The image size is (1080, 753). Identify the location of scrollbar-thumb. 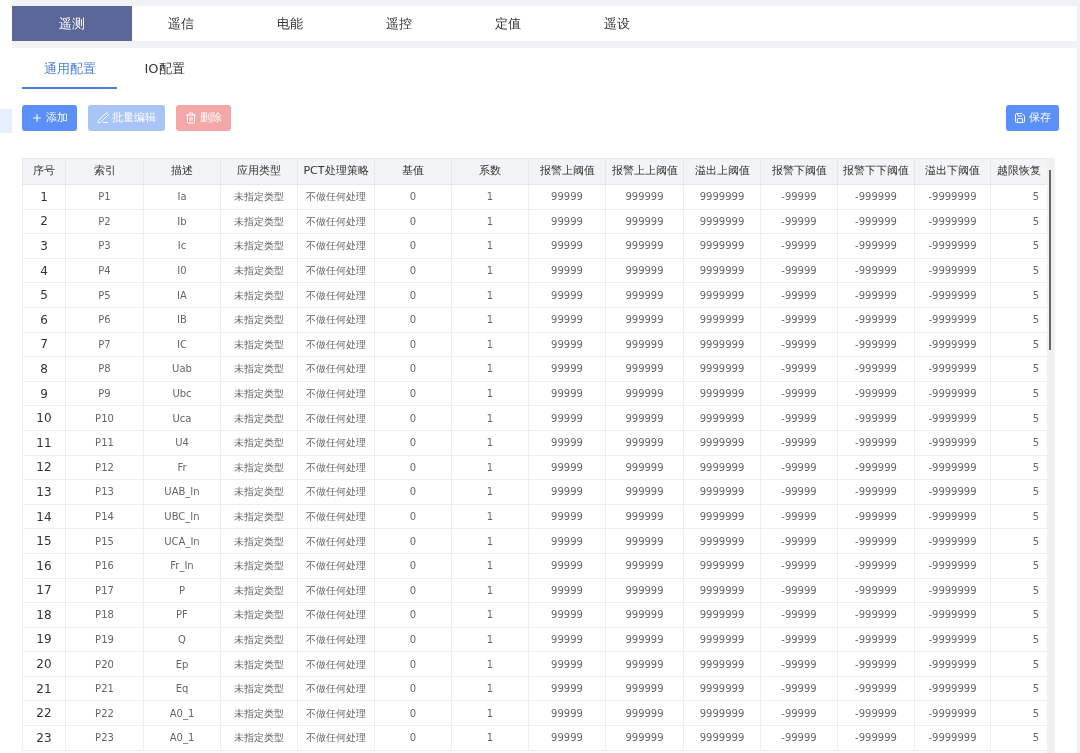
(1050, 260).